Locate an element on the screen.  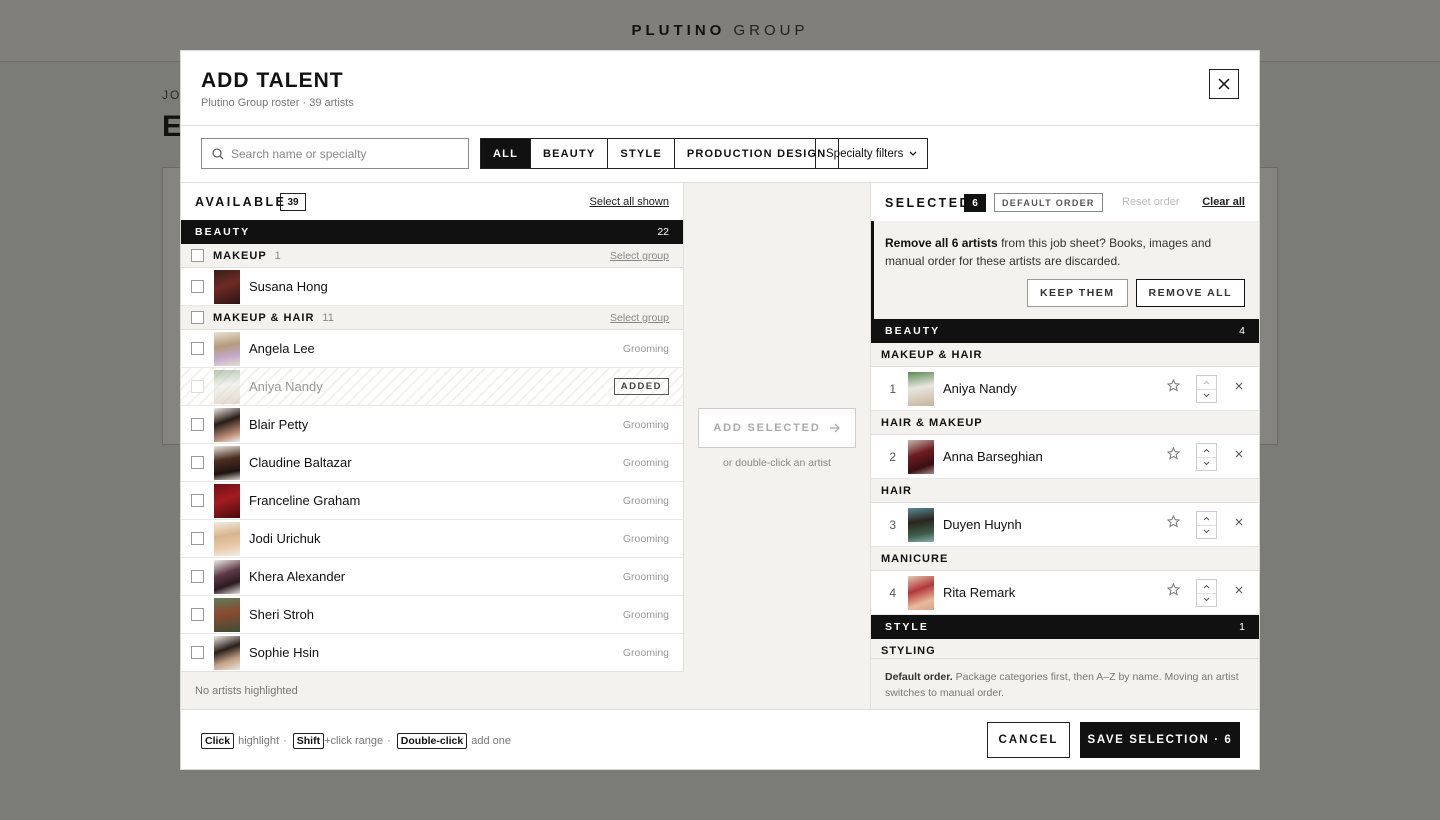
artist-name: Aniya Nandy is located at coordinates (286, 386).